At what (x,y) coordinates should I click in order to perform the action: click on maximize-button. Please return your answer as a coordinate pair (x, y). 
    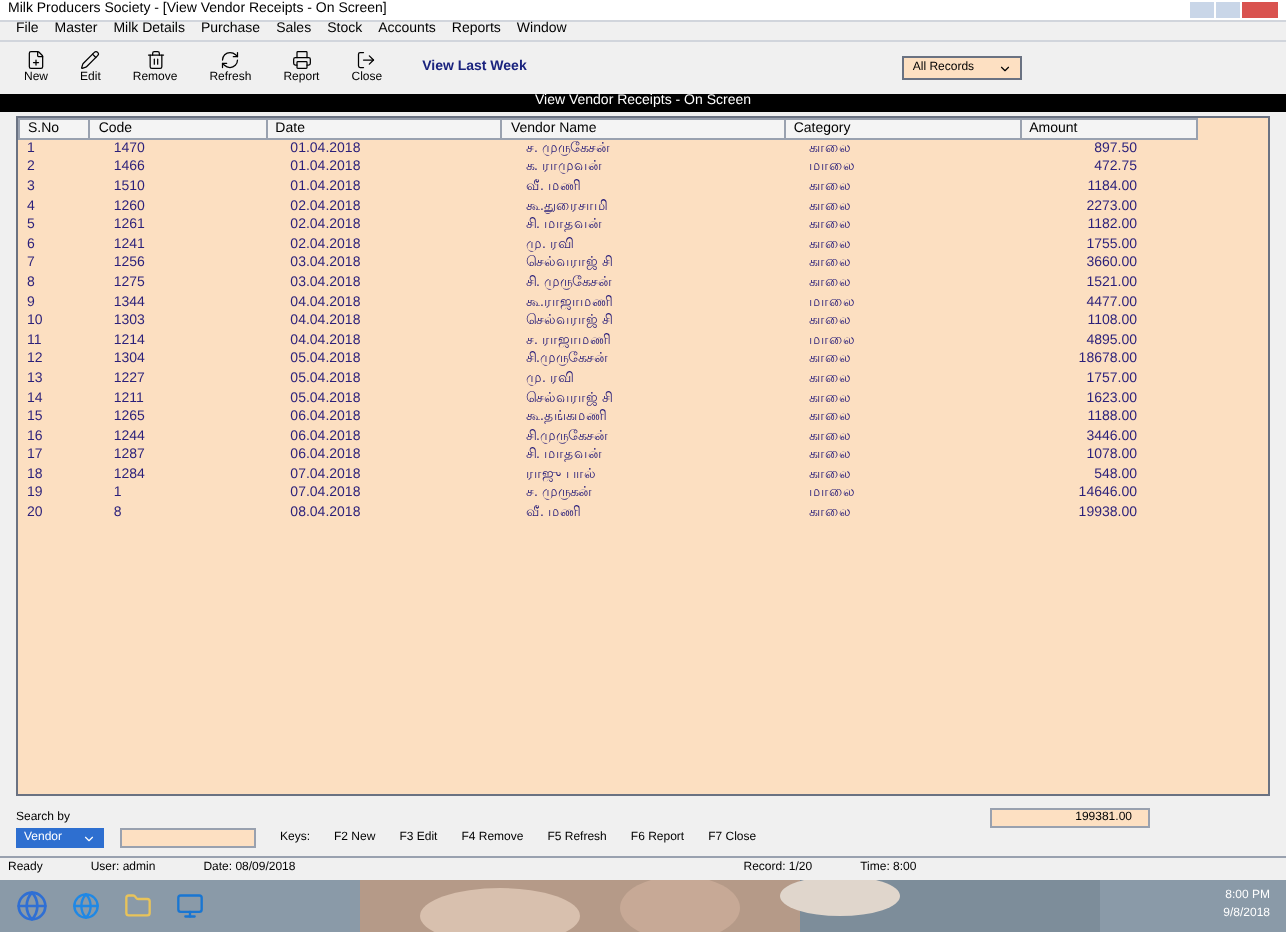
    Looking at the image, I should click on (1228, 10).